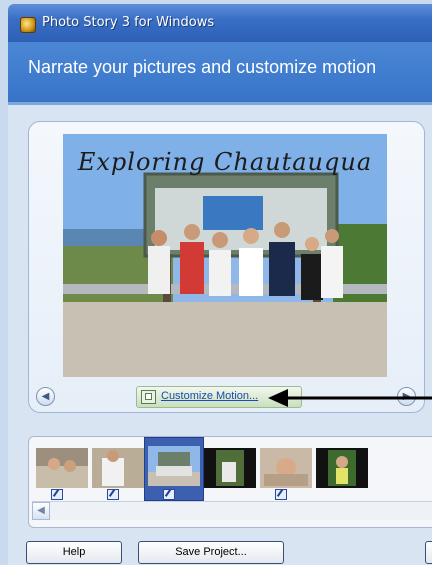 This screenshot has width=432, height=565. I want to click on annotation-arrow, so click(350, 398).